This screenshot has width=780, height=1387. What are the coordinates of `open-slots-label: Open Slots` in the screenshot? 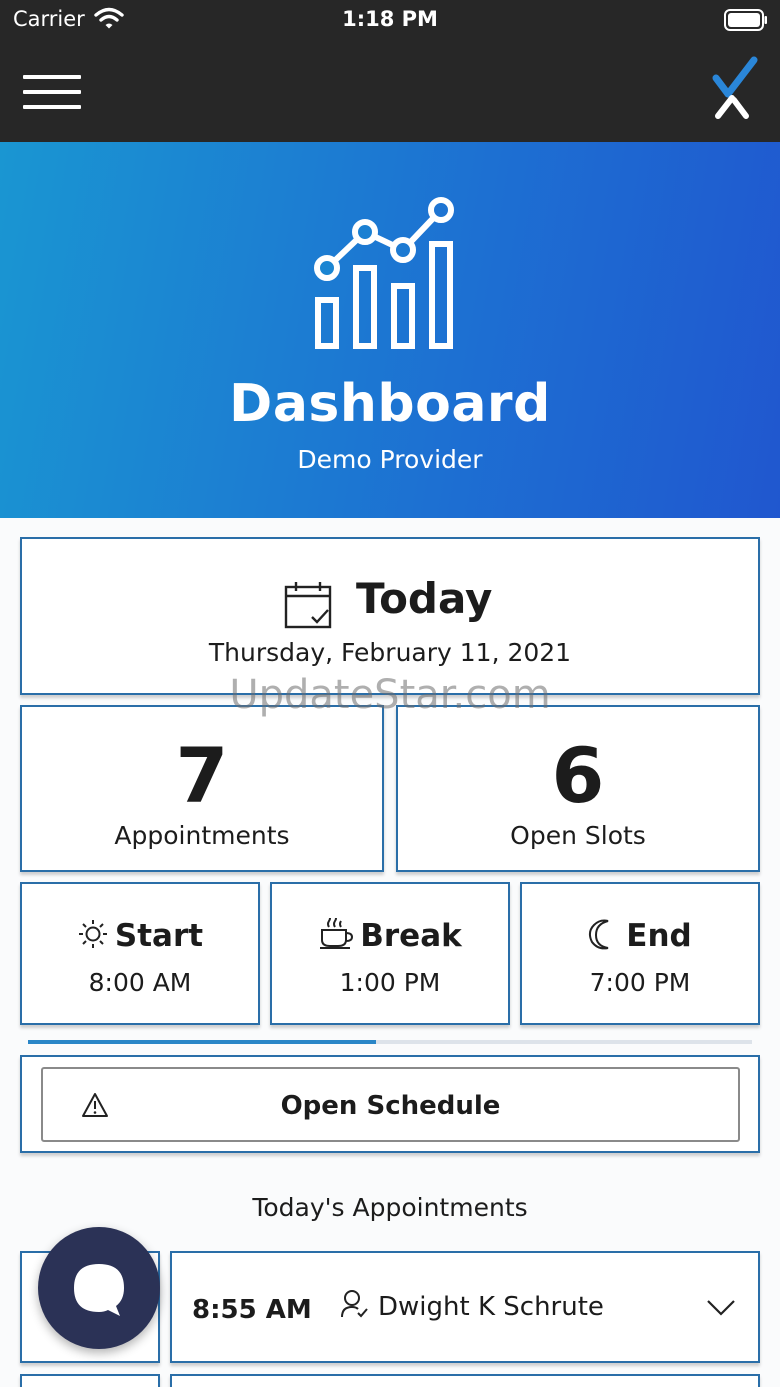 It's located at (578, 835).